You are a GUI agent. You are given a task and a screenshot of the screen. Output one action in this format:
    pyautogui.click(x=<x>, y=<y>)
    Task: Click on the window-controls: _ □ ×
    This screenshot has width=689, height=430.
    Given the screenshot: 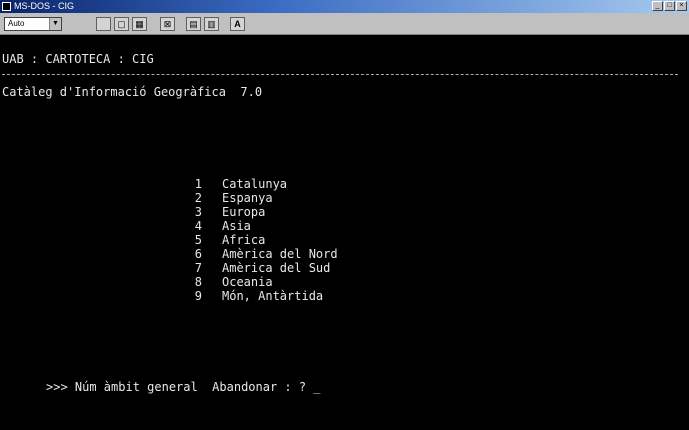 What is the action you would take?
    pyautogui.click(x=669, y=6)
    